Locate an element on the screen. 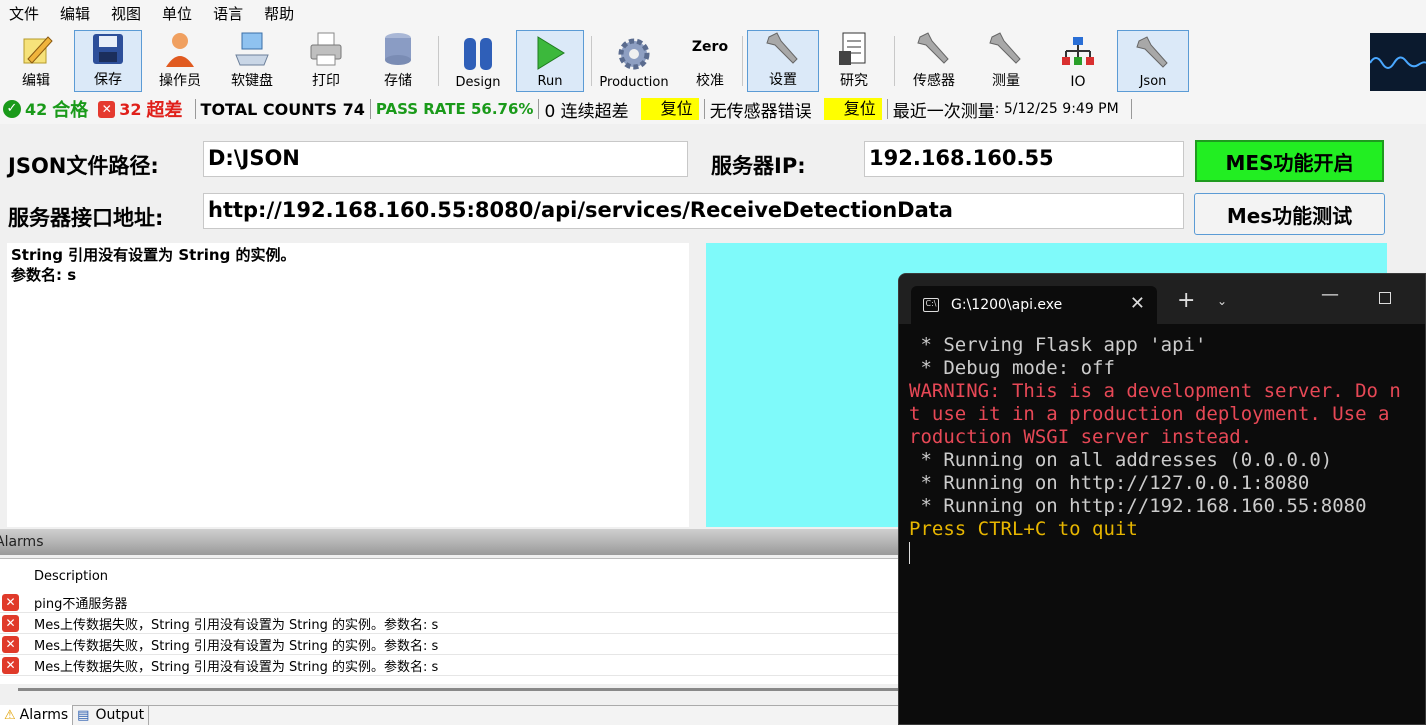  terminal-line: * Running on all addresses (0.0.0.0) is located at coordinates (1121, 460).